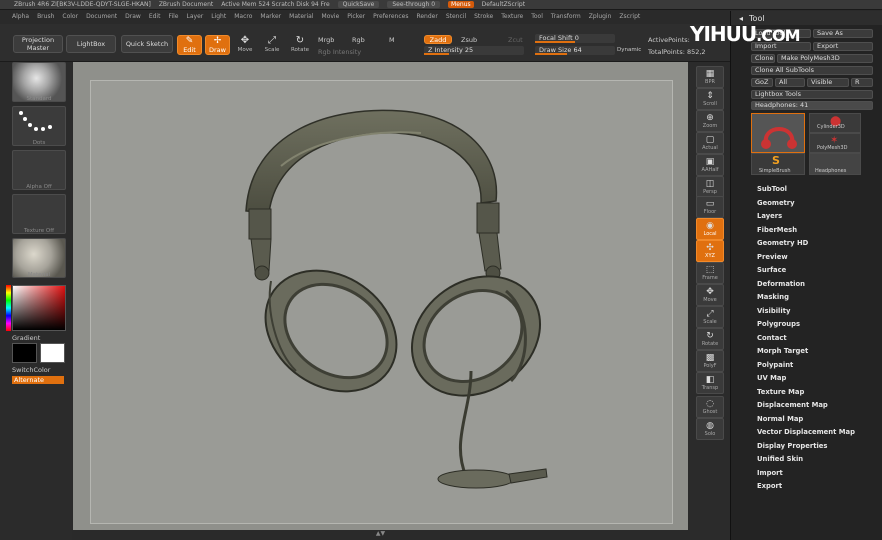 The height and width of the screenshot is (540, 882). Describe the element at coordinates (245, 45) in the screenshot. I see `move-button: ✥ Move` at that location.